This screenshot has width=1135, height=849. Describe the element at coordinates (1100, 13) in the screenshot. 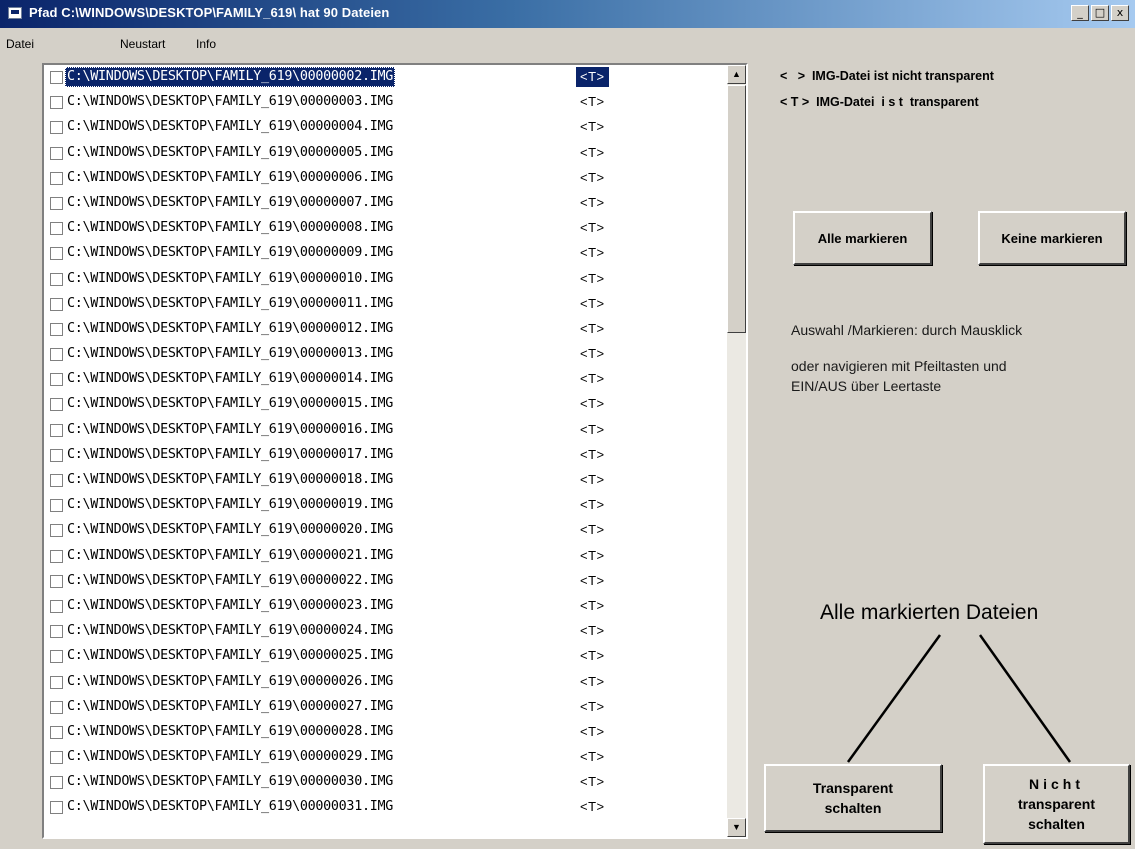

I see `maximize-button: □` at that location.